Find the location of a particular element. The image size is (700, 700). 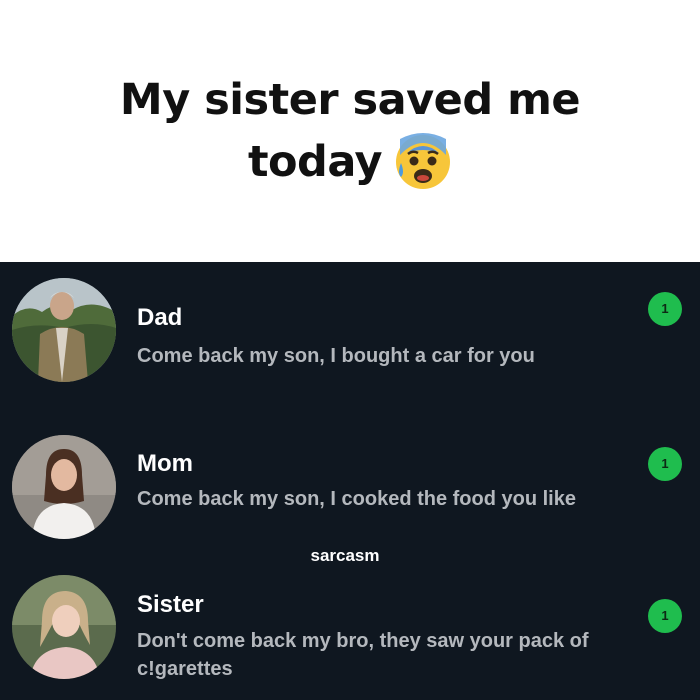

caption-line-2-text: today is located at coordinates (315, 162).